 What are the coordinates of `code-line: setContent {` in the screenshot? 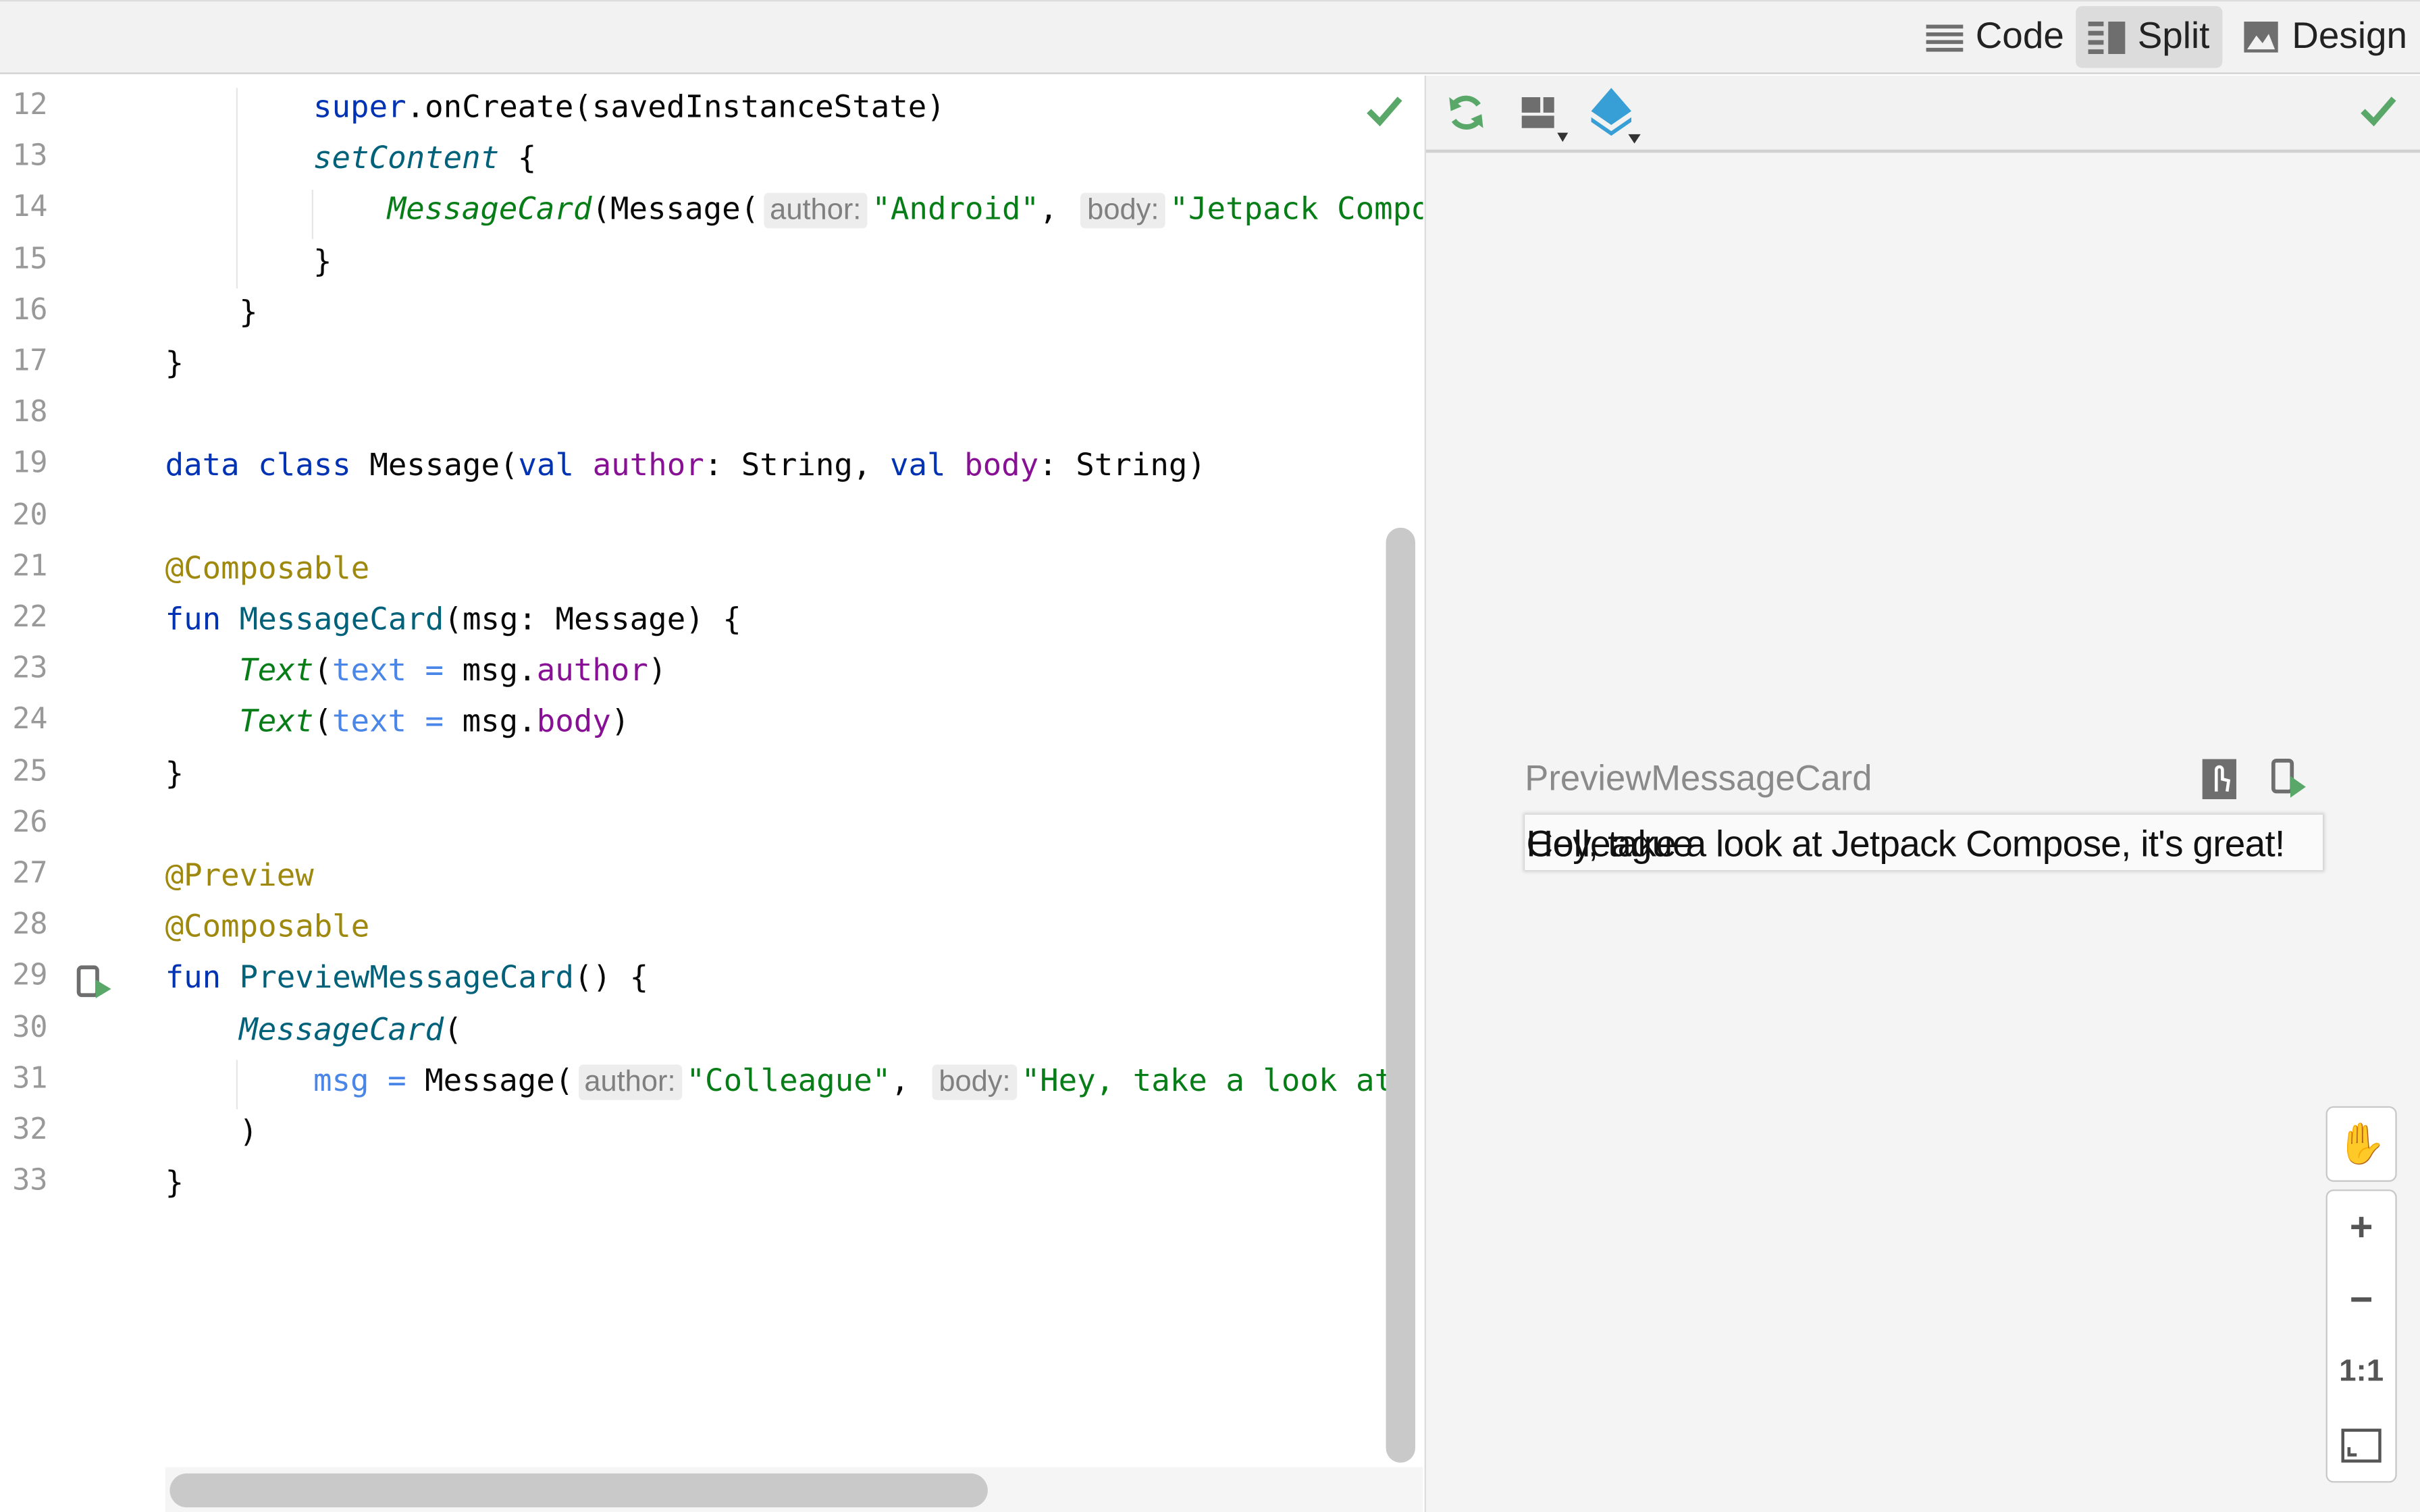 It's located at (424, 157).